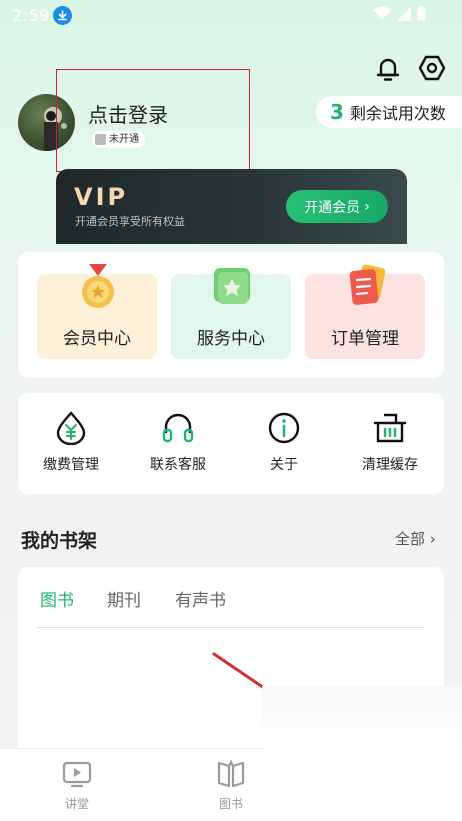 This screenshot has height=821, width=462. I want to click on order-list-icon, so click(367, 284).